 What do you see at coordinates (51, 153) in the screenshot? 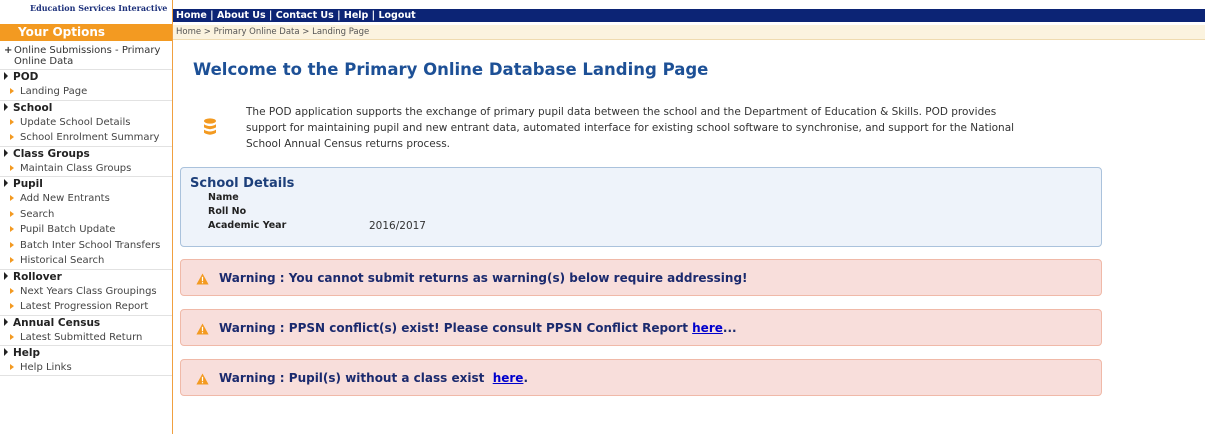
I see `sidebar-section-label: Class Groups` at bounding box center [51, 153].